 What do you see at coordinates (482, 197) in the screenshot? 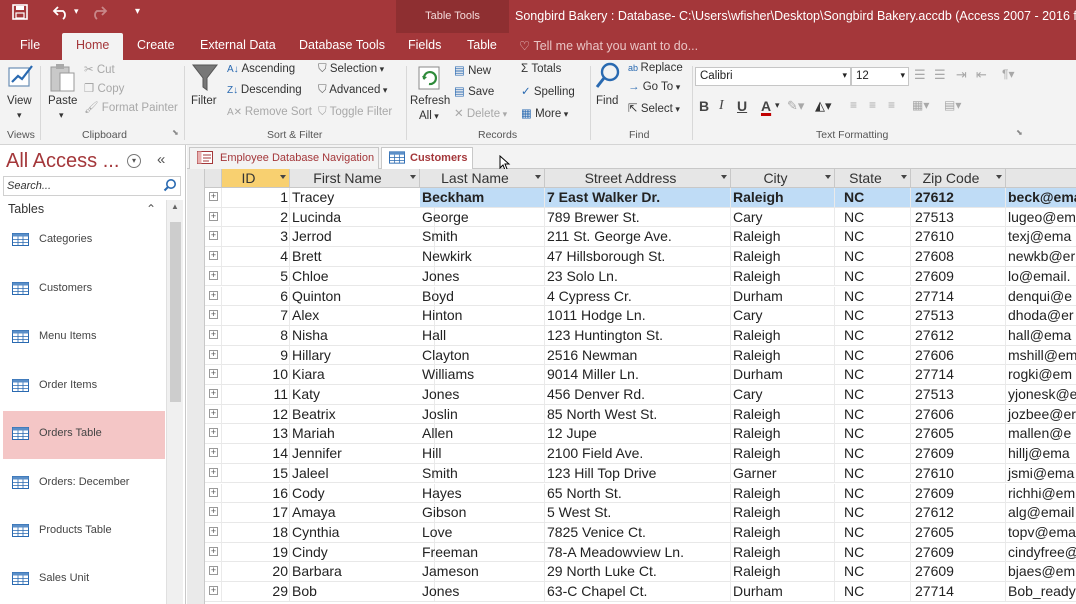
I see `table-cell-last: Beckham` at bounding box center [482, 197].